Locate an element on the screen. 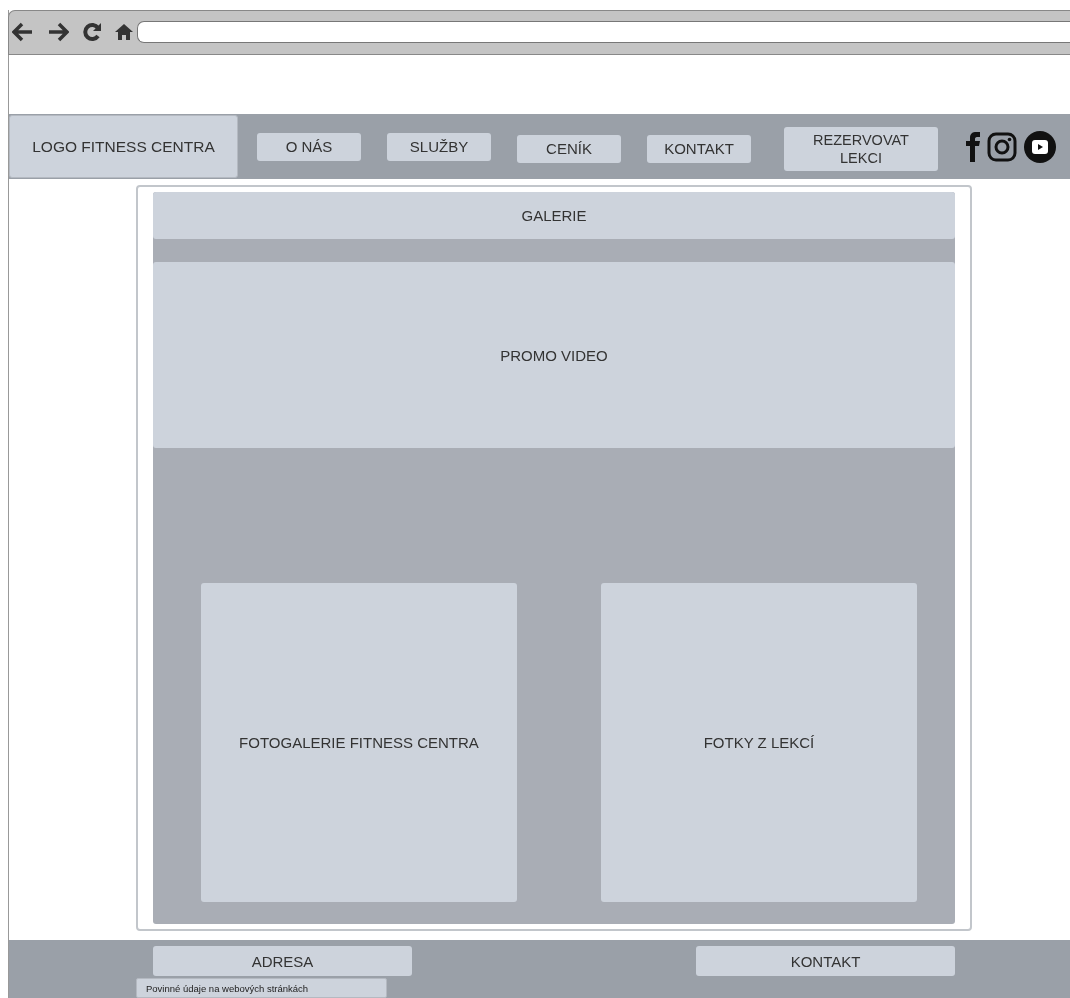 This screenshot has height=998, width=1070. play-icon is located at coordinates (1040, 146).